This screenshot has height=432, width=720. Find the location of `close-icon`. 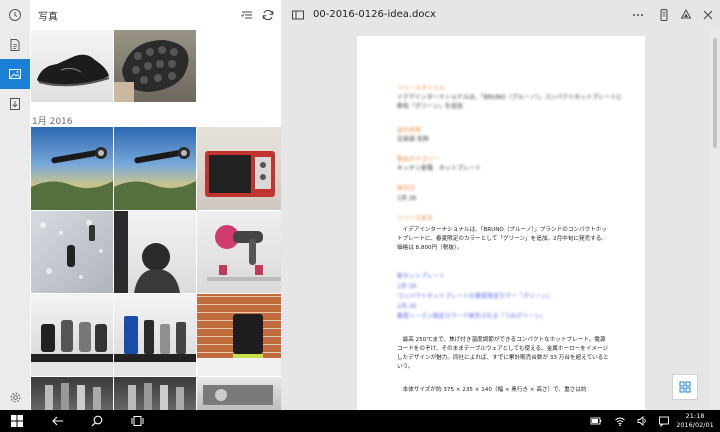

close-icon is located at coordinates (708, 15).